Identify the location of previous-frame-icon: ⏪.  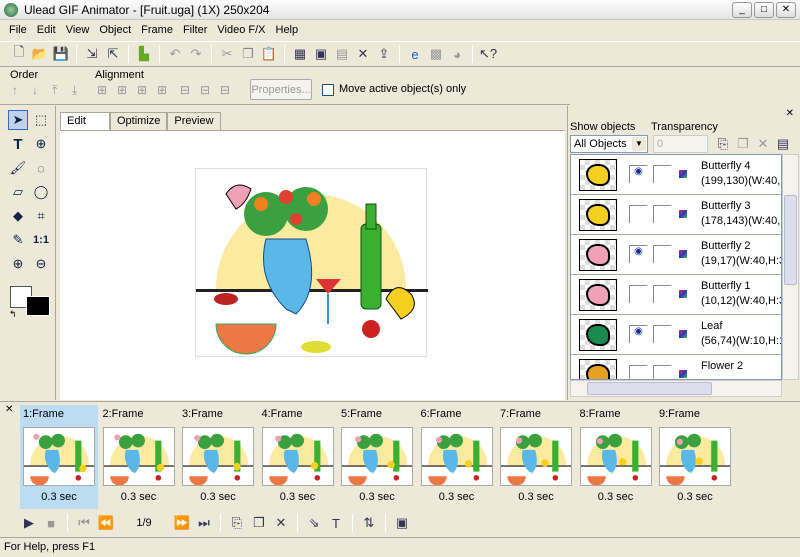
(106, 523).